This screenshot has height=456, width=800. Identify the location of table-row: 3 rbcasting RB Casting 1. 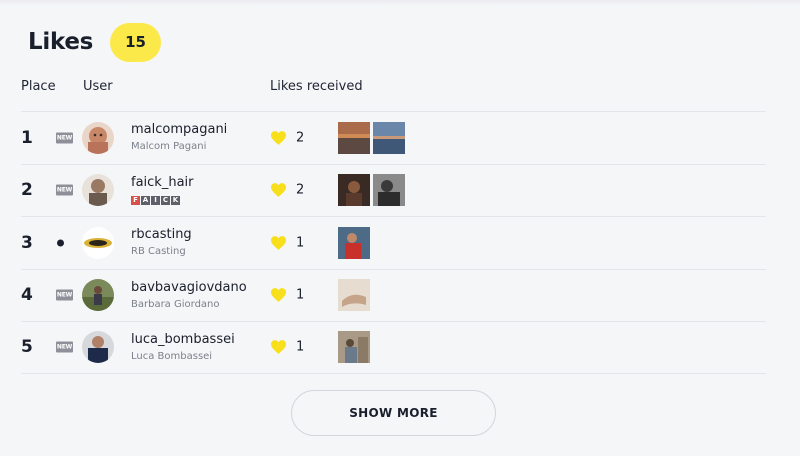
(393, 242).